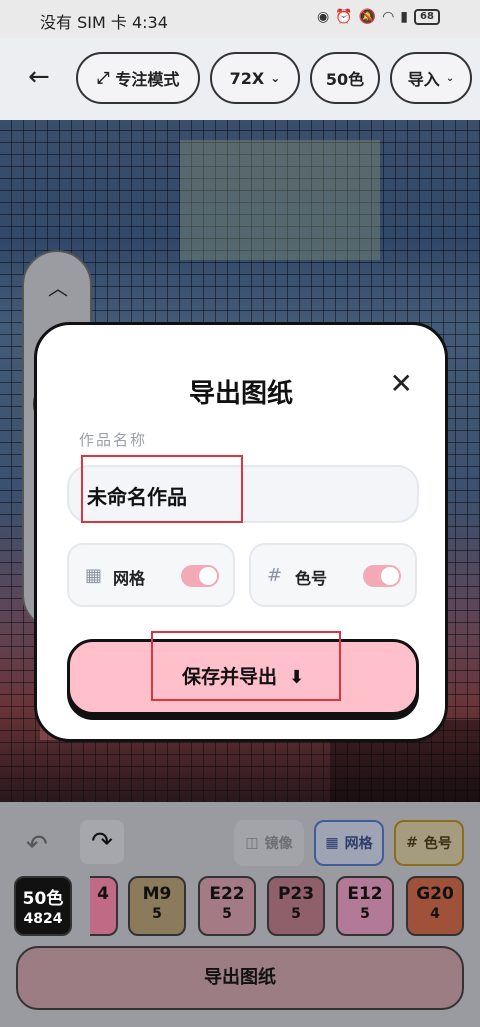  Describe the element at coordinates (151, 575) in the screenshot. I see `grid-toggle-card: ▦ 网格` at that location.